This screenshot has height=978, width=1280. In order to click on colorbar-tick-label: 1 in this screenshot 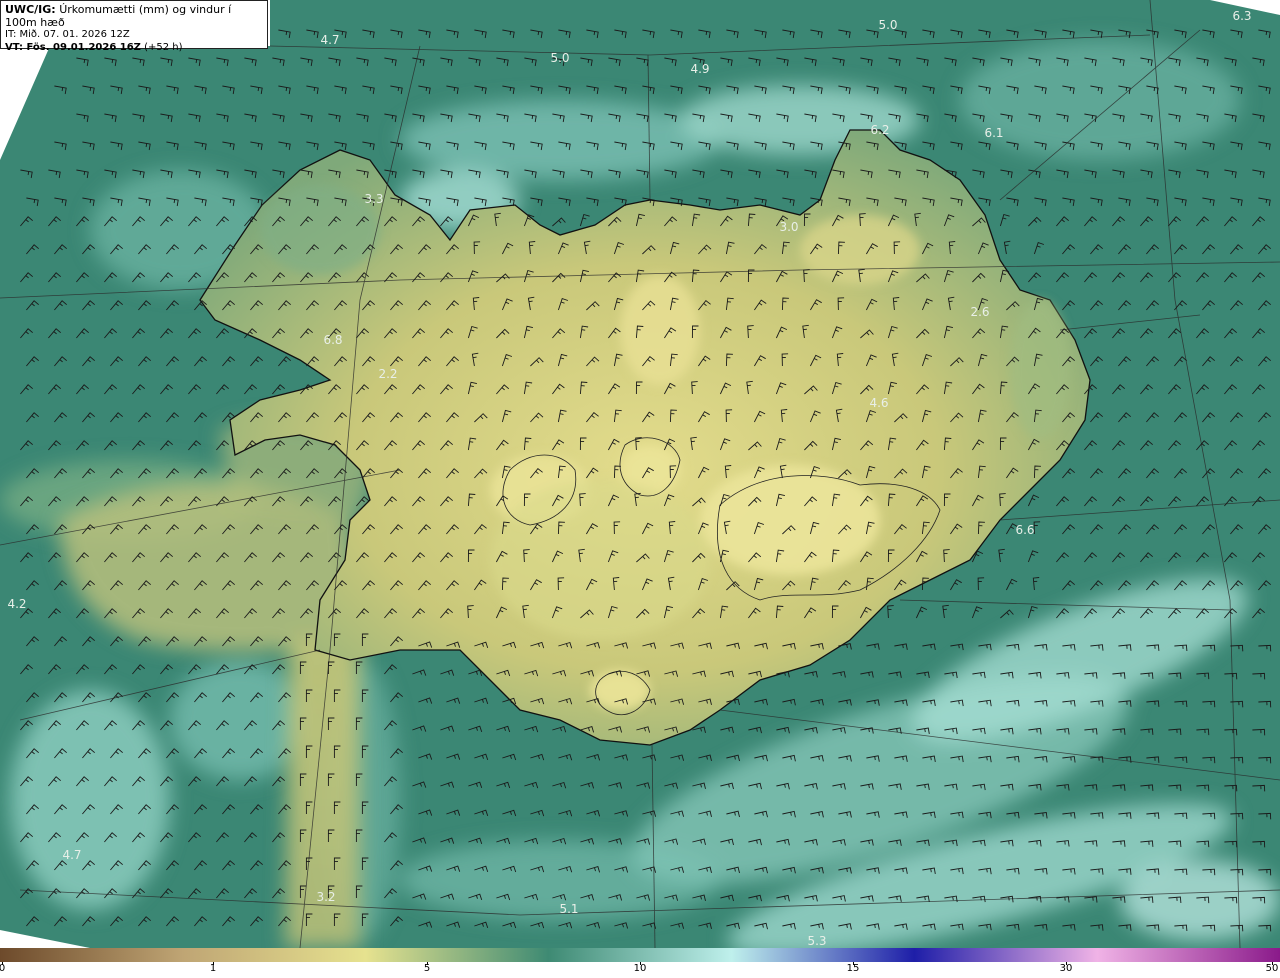, I will do `click(213, 968)`.